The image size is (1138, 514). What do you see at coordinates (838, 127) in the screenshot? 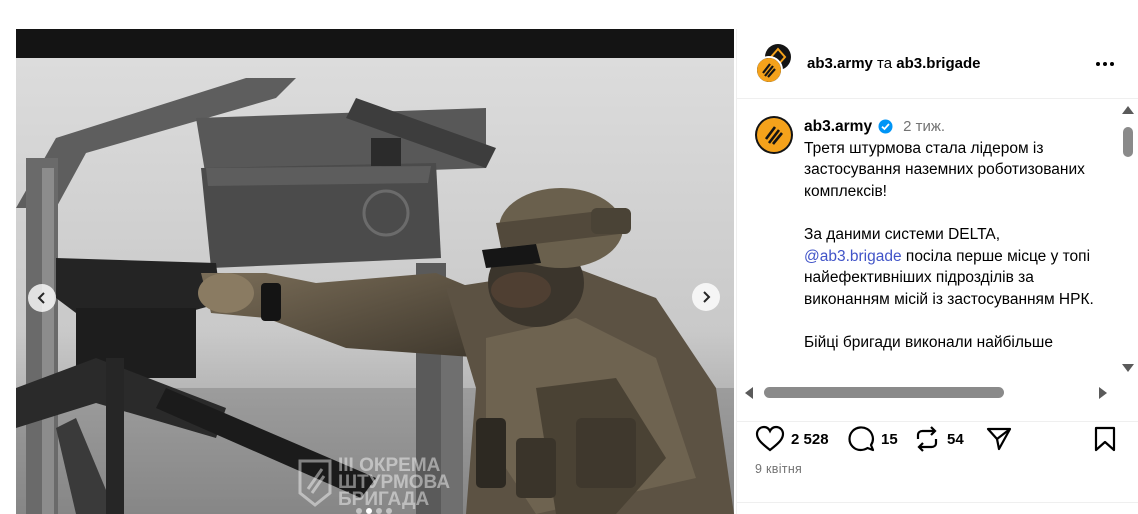
I see `caption-username-link: ab3.army` at bounding box center [838, 127].